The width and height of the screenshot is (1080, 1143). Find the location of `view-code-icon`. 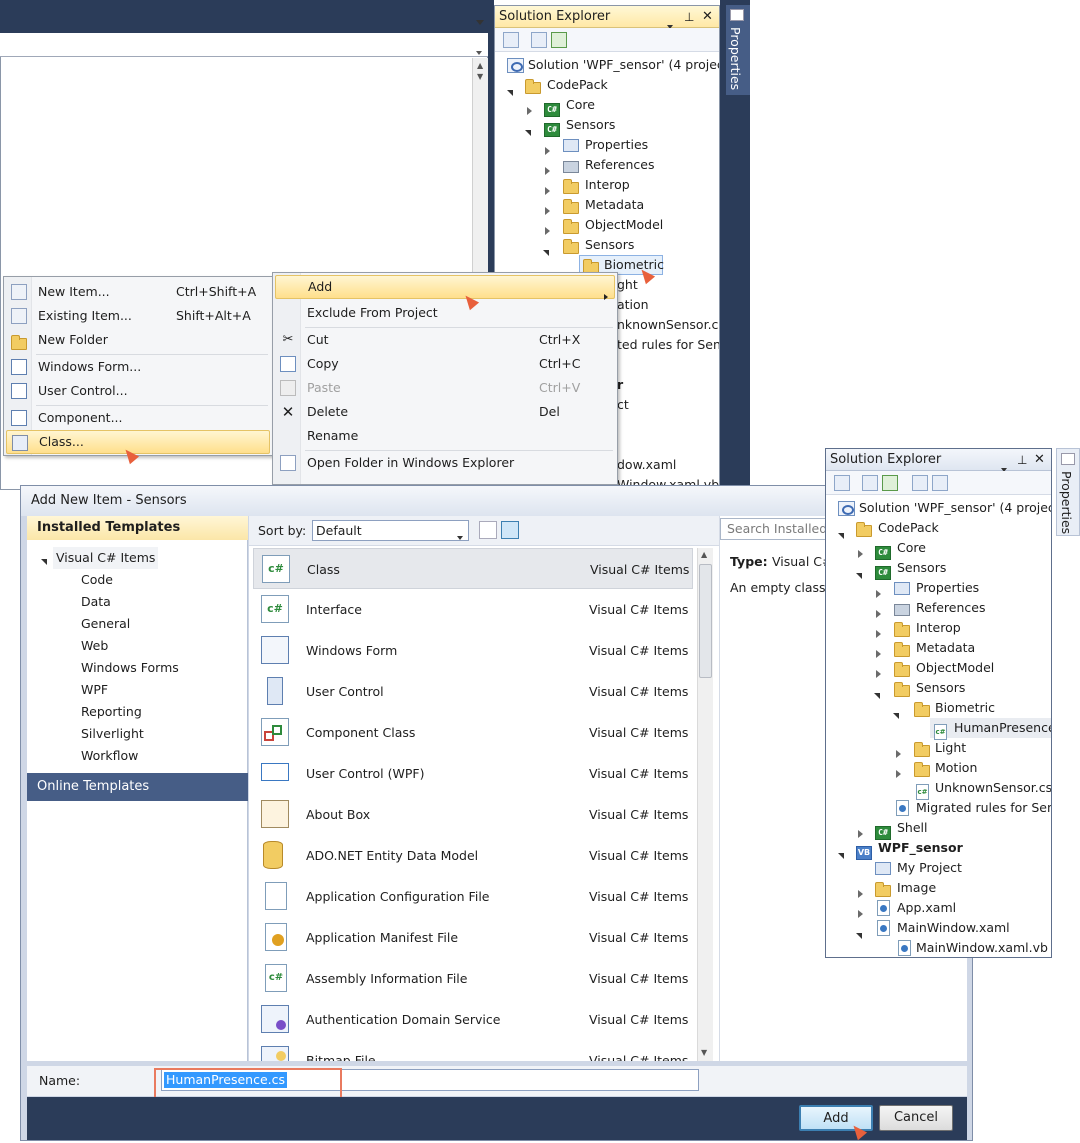

view-code-icon is located at coordinates (920, 483).